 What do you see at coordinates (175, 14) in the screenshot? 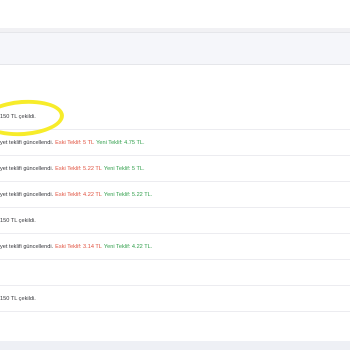
I see `top-toolbar-area` at bounding box center [175, 14].